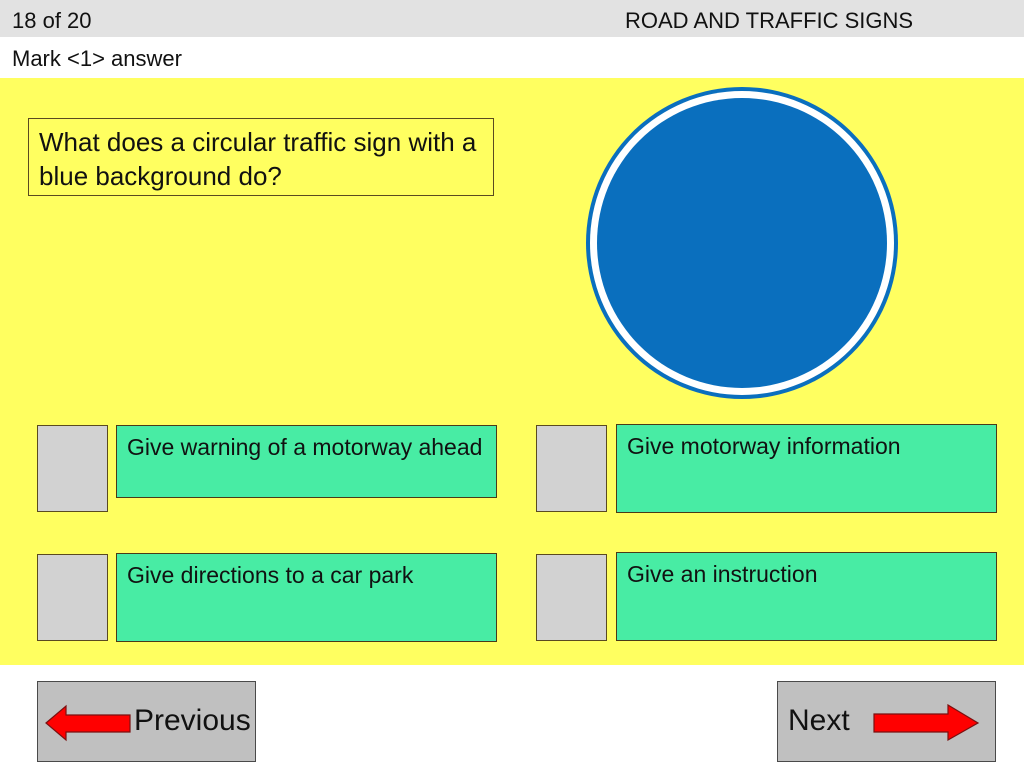 The image size is (1024, 768). What do you see at coordinates (769, 20) in the screenshot?
I see `section-title: ROAD AND TRAFFIC SIGNS` at bounding box center [769, 20].